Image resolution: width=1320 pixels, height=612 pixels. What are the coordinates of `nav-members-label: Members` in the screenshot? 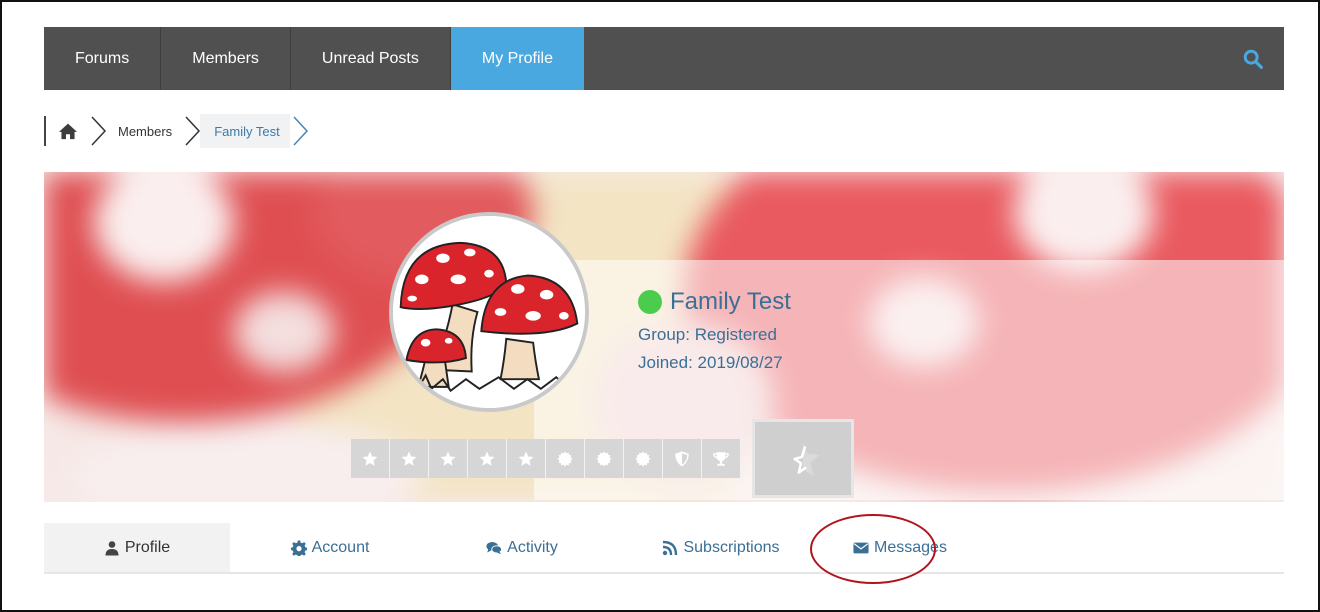 It's located at (225, 58).